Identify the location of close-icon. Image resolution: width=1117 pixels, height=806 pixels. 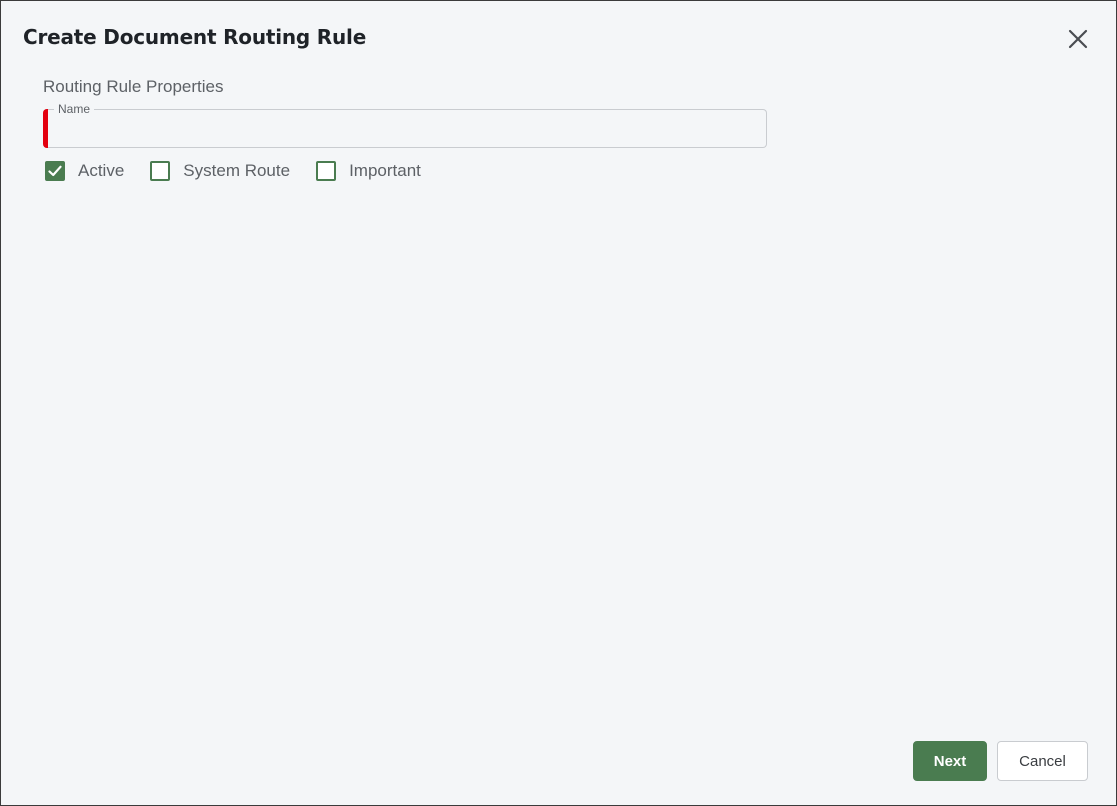
(1078, 39).